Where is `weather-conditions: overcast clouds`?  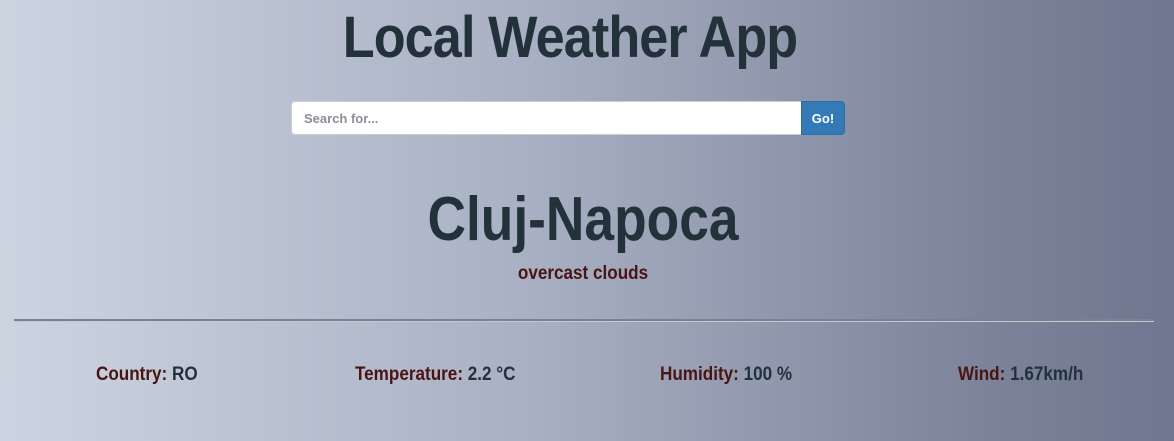
weather-conditions: overcast clouds is located at coordinates (583, 273).